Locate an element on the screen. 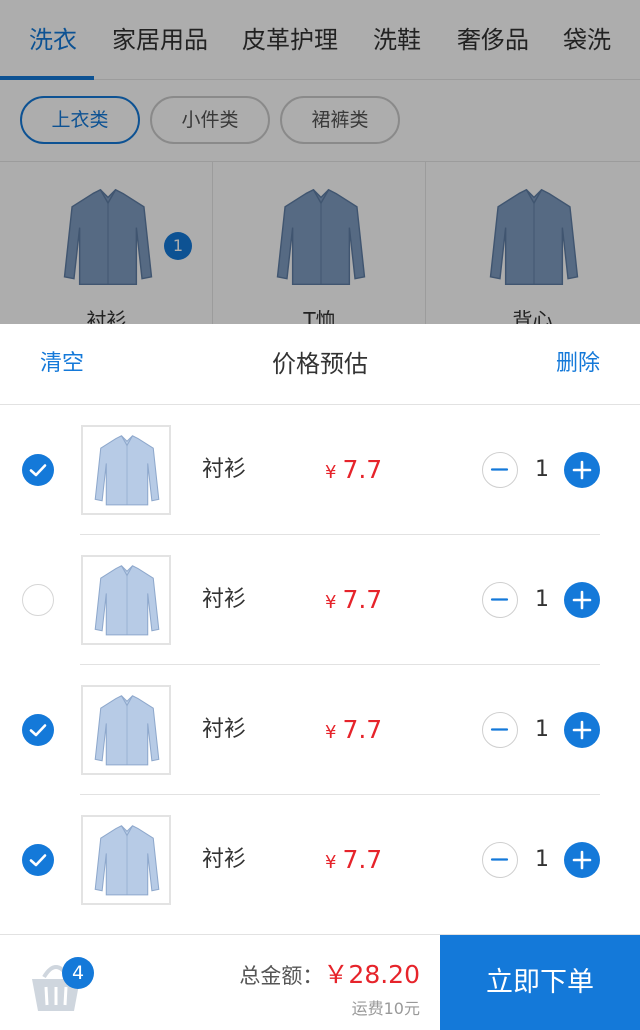 This screenshot has height=1030, width=640. total-line: 总金额：￥28.20 is located at coordinates (329, 973).